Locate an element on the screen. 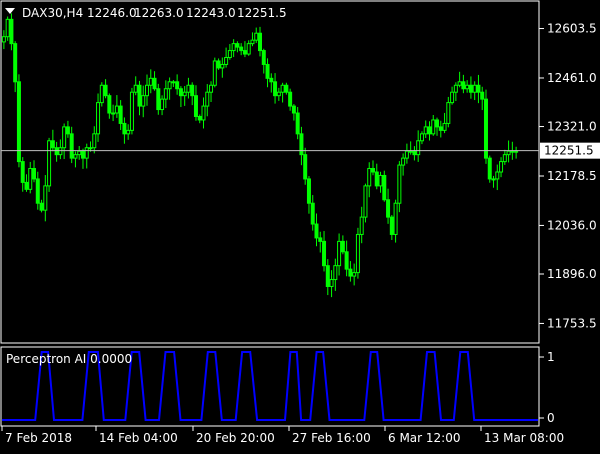 The width and height of the screenshot is (600, 454). bid-price-label: 12251.5 is located at coordinates (569, 151).